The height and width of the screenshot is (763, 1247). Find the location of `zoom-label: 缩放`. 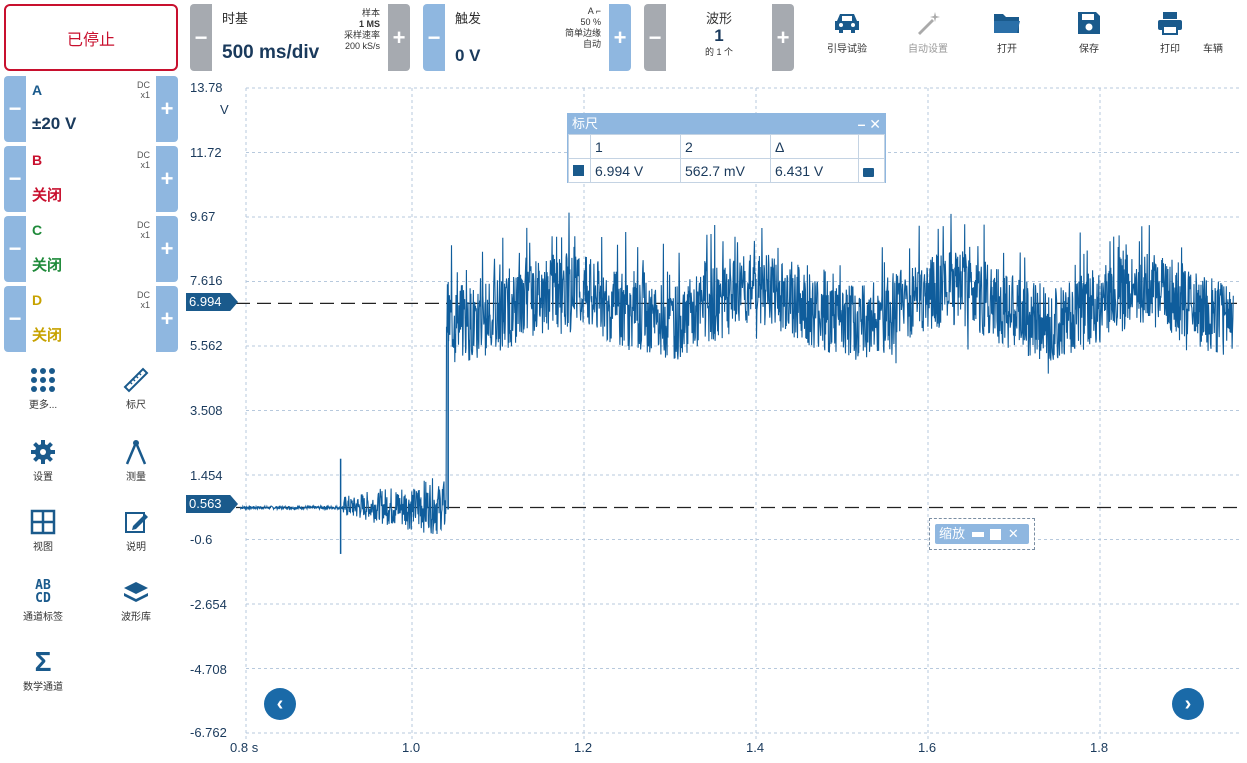

zoom-label: 缩放 is located at coordinates (952, 533).